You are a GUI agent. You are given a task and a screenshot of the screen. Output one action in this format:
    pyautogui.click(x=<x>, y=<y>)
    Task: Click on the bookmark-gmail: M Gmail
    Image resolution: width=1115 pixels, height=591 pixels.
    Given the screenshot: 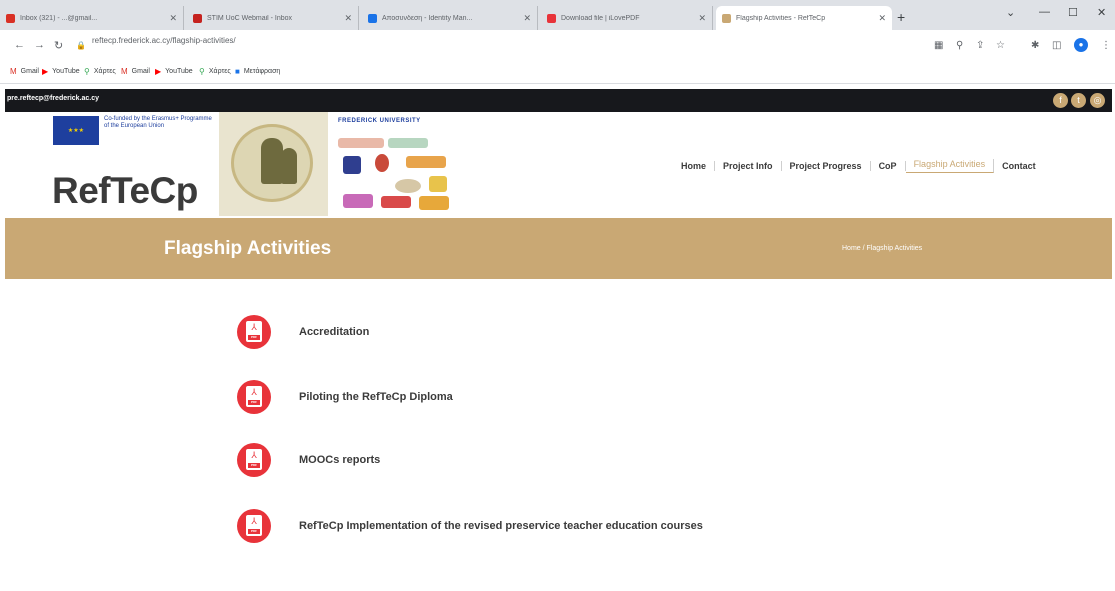 What is the action you would take?
    pyautogui.click(x=24, y=71)
    